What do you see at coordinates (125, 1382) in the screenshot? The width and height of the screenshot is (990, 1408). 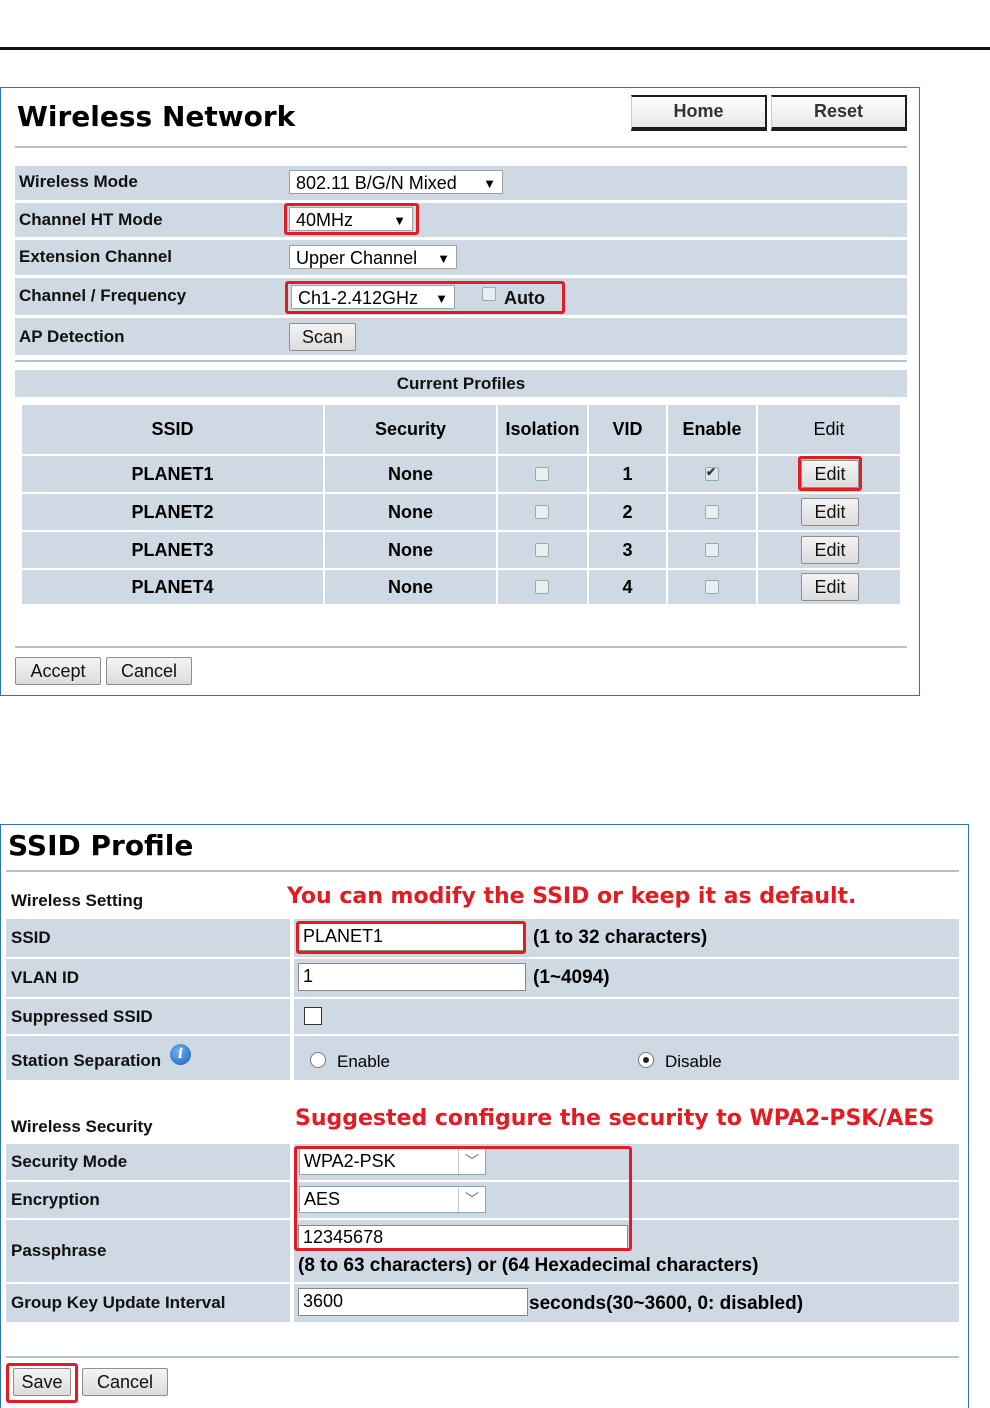 I see `profile-cancel-button: Cancel` at bounding box center [125, 1382].